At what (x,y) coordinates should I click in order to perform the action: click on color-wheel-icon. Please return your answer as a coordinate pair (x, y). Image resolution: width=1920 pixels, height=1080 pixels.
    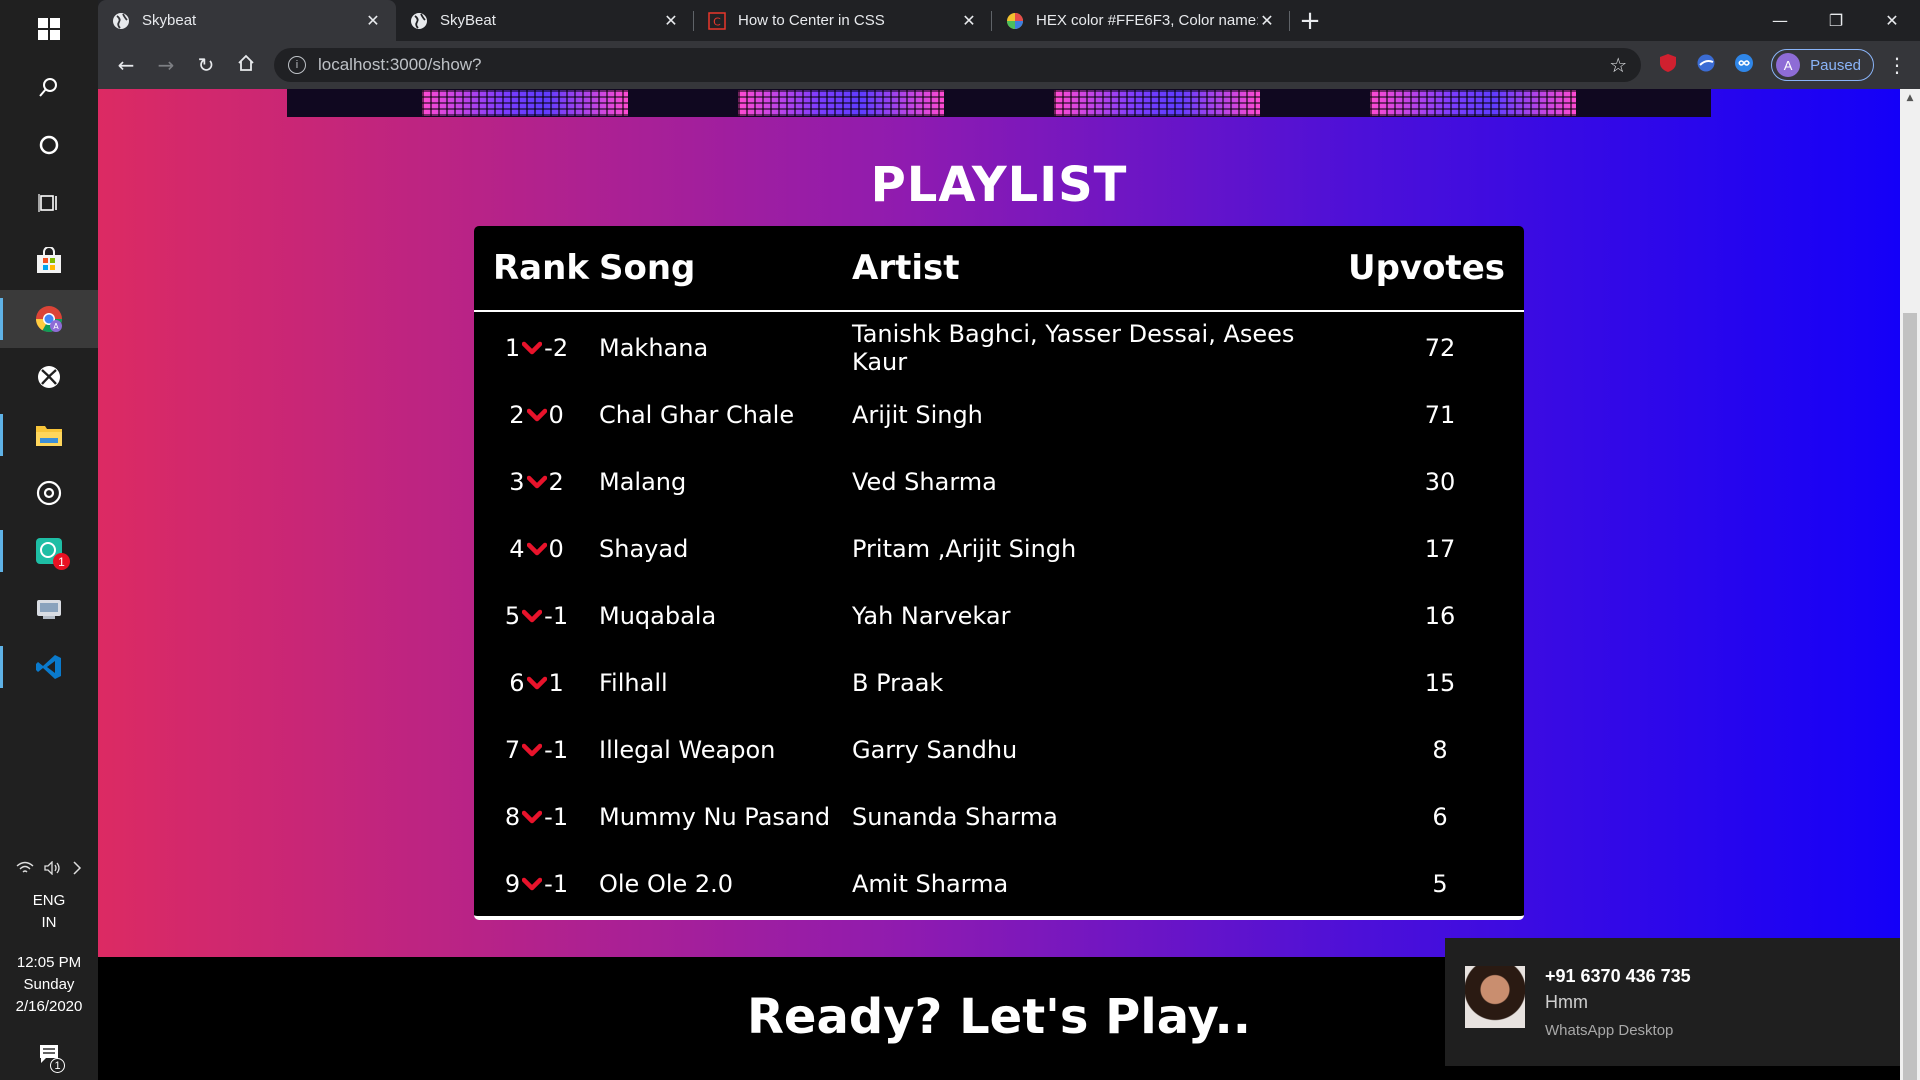
    Looking at the image, I should click on (1015, 21).